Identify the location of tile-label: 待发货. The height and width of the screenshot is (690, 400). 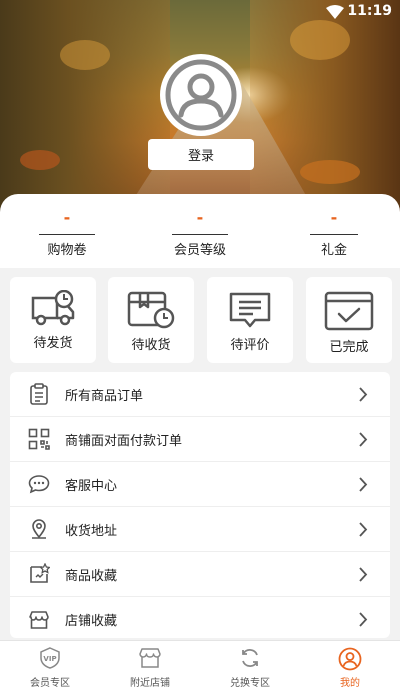
(53, 343).